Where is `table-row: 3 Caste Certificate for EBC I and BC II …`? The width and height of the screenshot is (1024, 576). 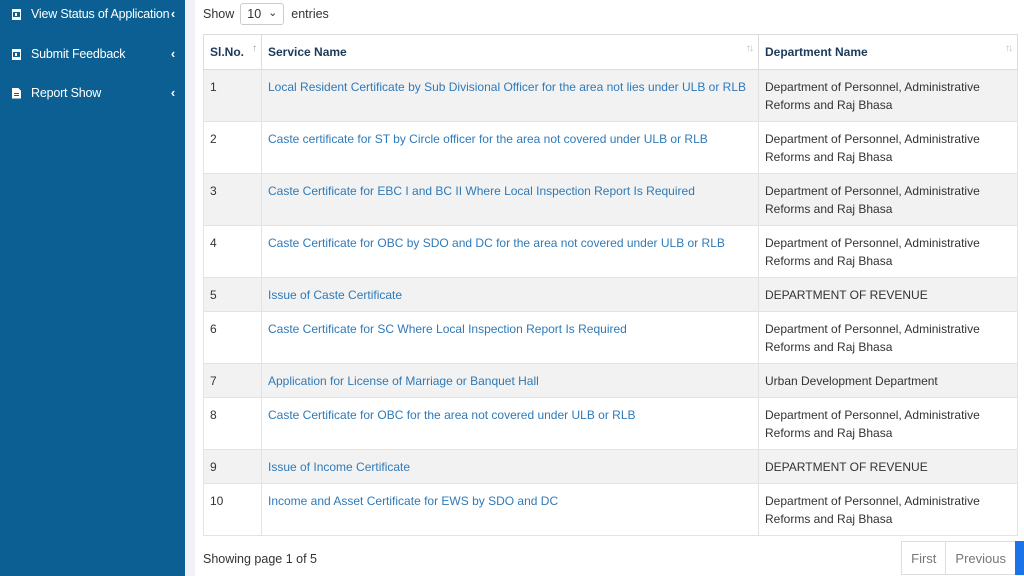
table-row: 3 Caste Certificate for EBC I and BC II … is located at coordinates (610, 199).